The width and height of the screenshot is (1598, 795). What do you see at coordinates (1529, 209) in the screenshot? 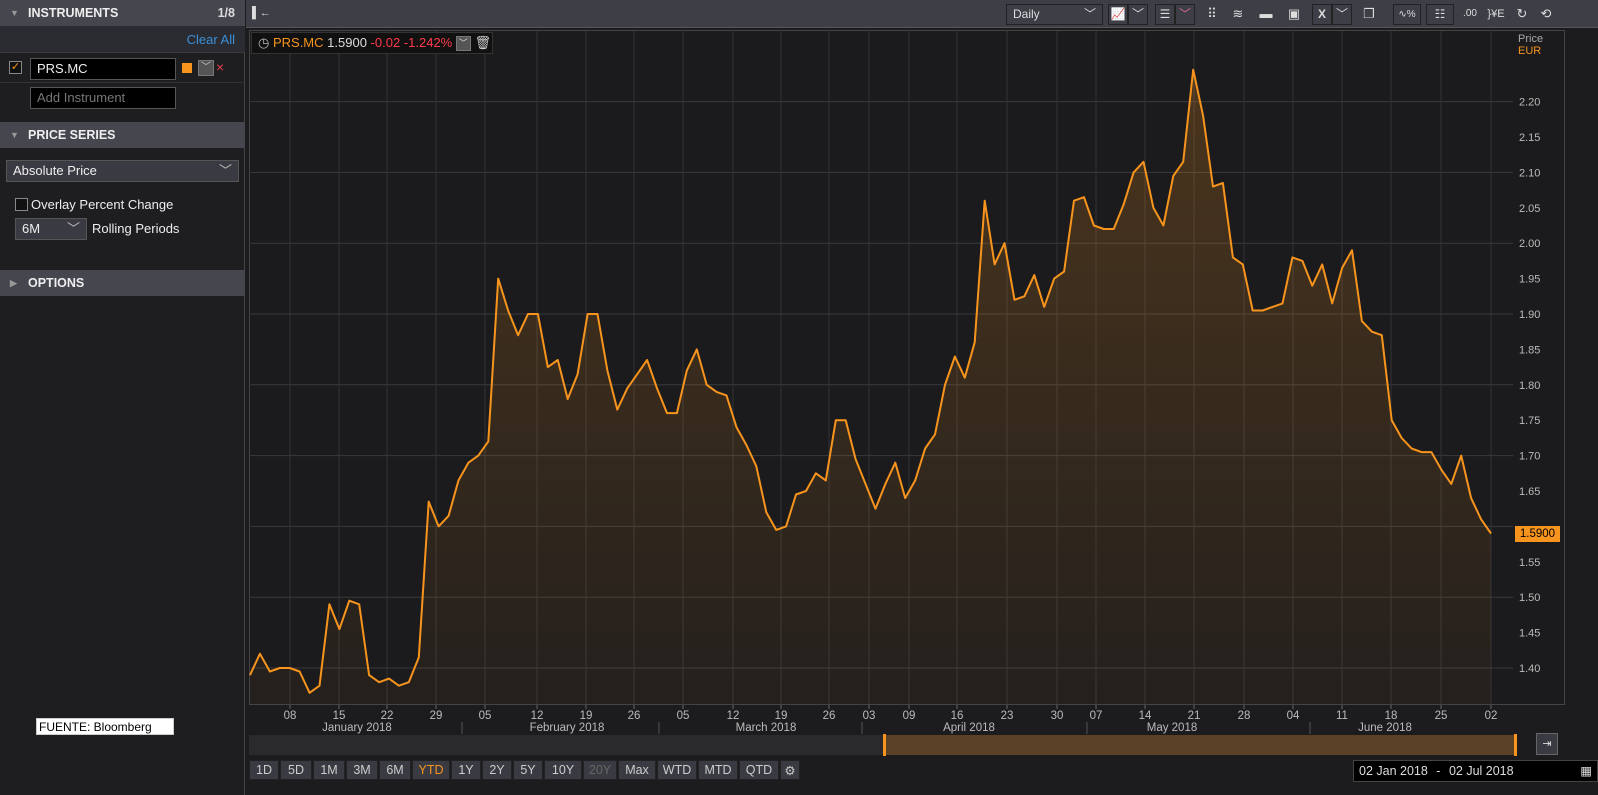
I see `y-tick-label: 2.05` at bounding box center [1529, 209].